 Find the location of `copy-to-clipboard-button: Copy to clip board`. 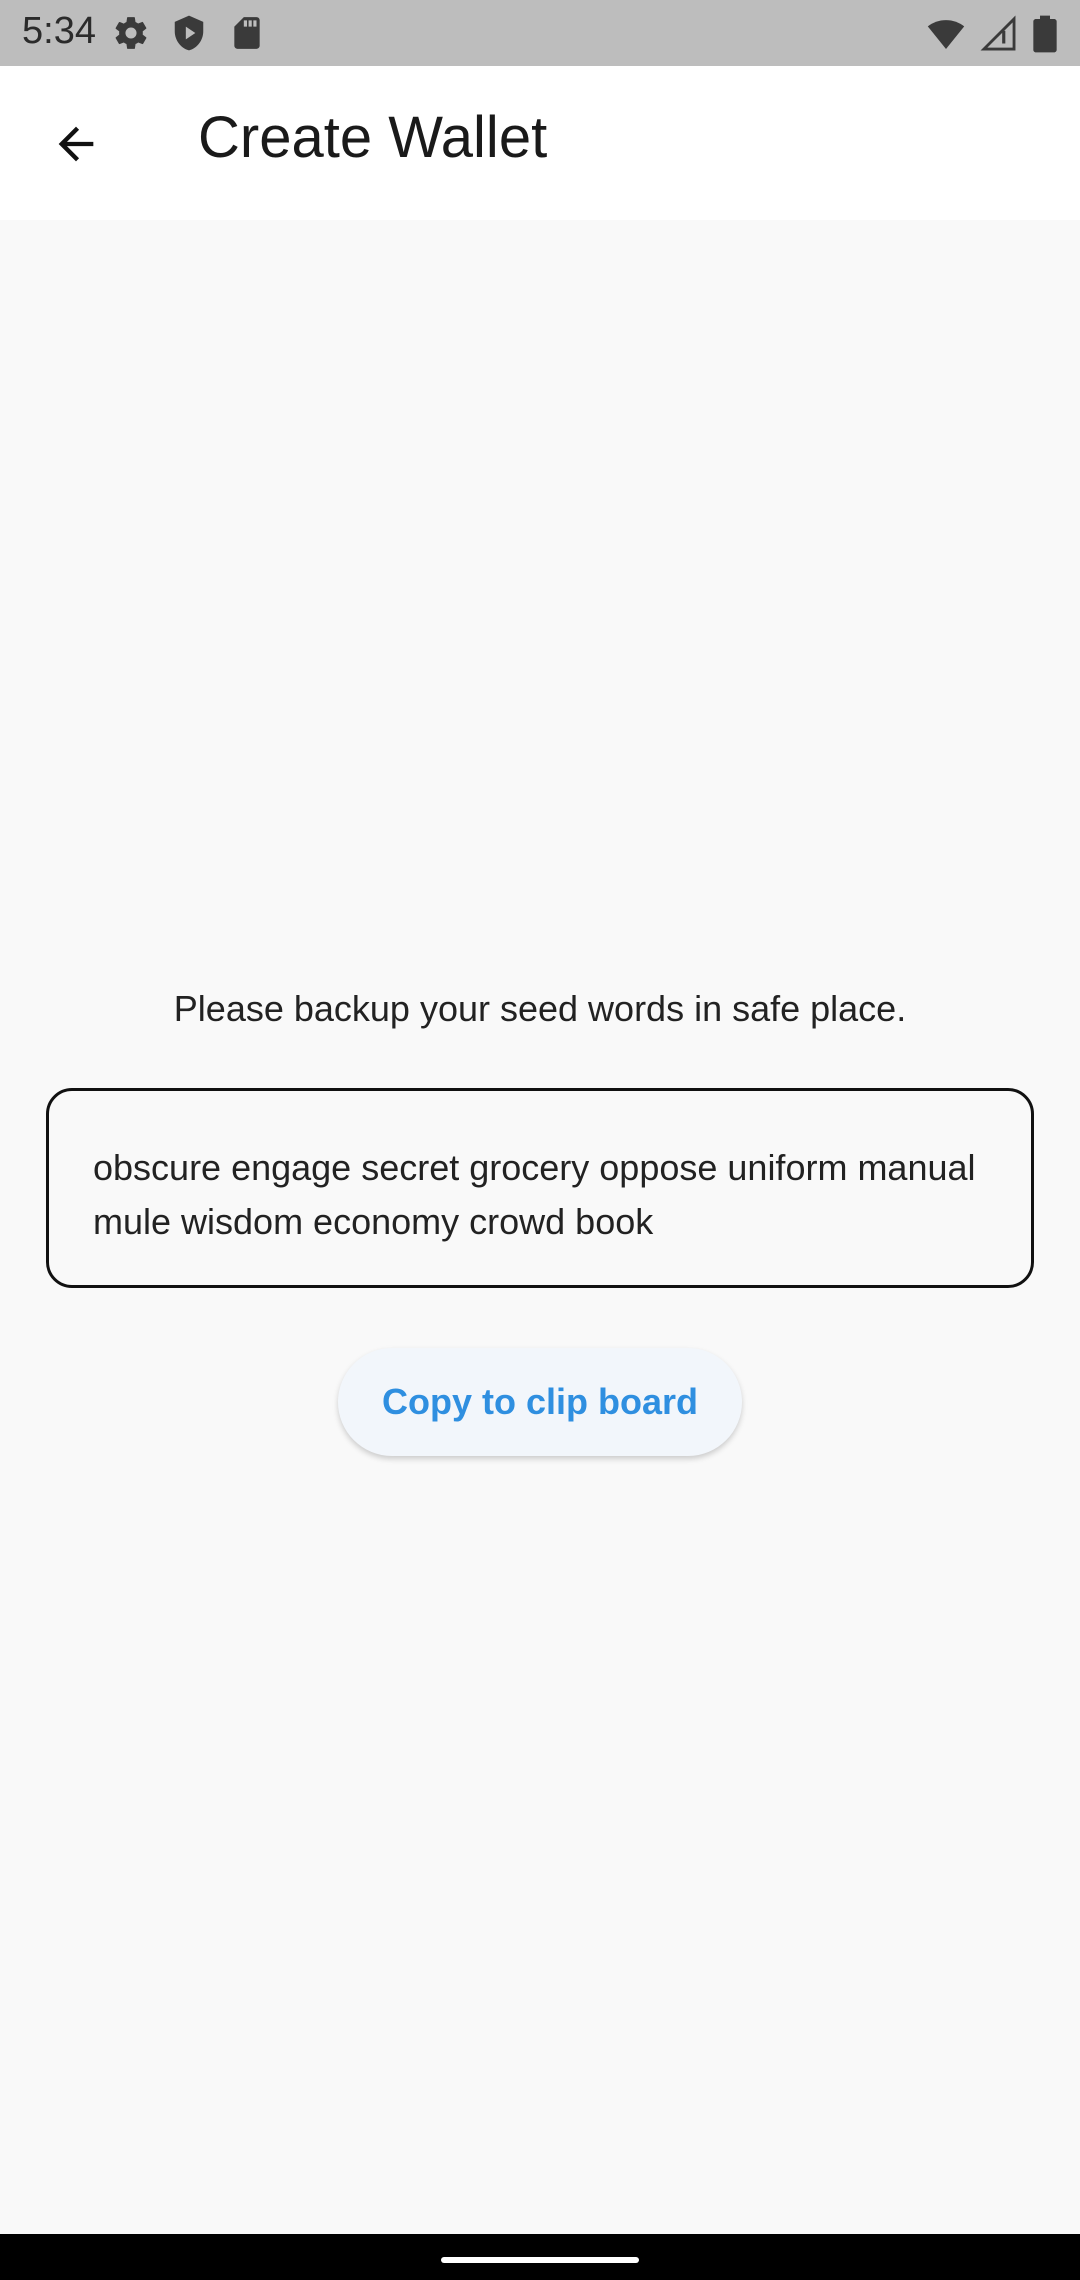

copy-to-clipboard-button: Copy to clip board is located at coordinates (540, 1402).